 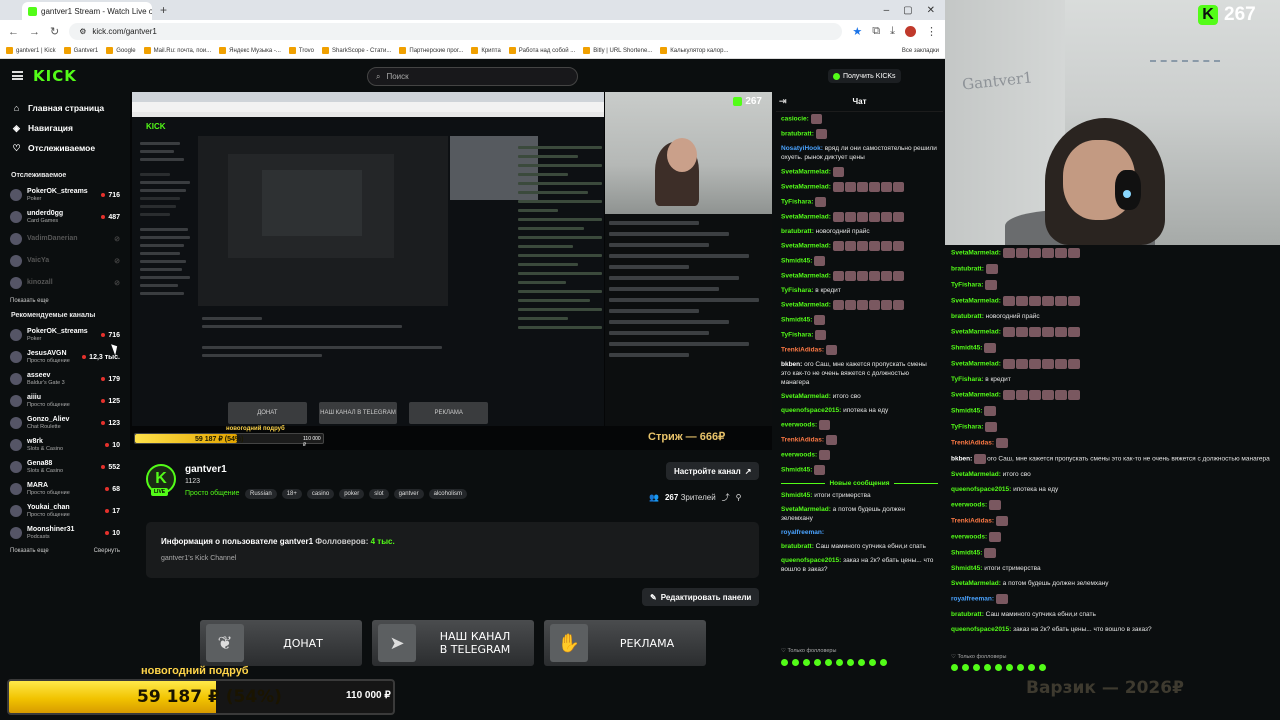 I want to click on edit-panels-button: ✎ Редактировать панели, so click(x=701, y=597).